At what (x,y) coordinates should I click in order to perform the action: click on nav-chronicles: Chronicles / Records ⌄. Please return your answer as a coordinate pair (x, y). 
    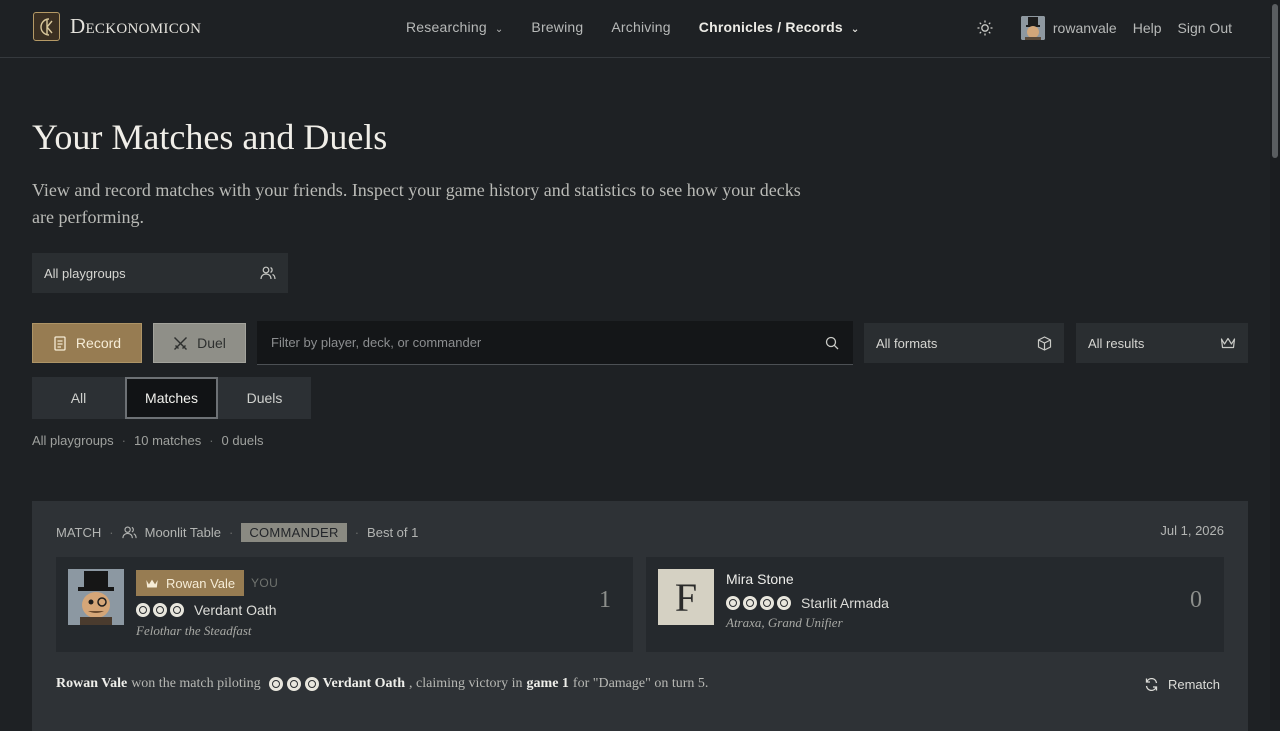
    Looking at the image, I should click on (779, 27).